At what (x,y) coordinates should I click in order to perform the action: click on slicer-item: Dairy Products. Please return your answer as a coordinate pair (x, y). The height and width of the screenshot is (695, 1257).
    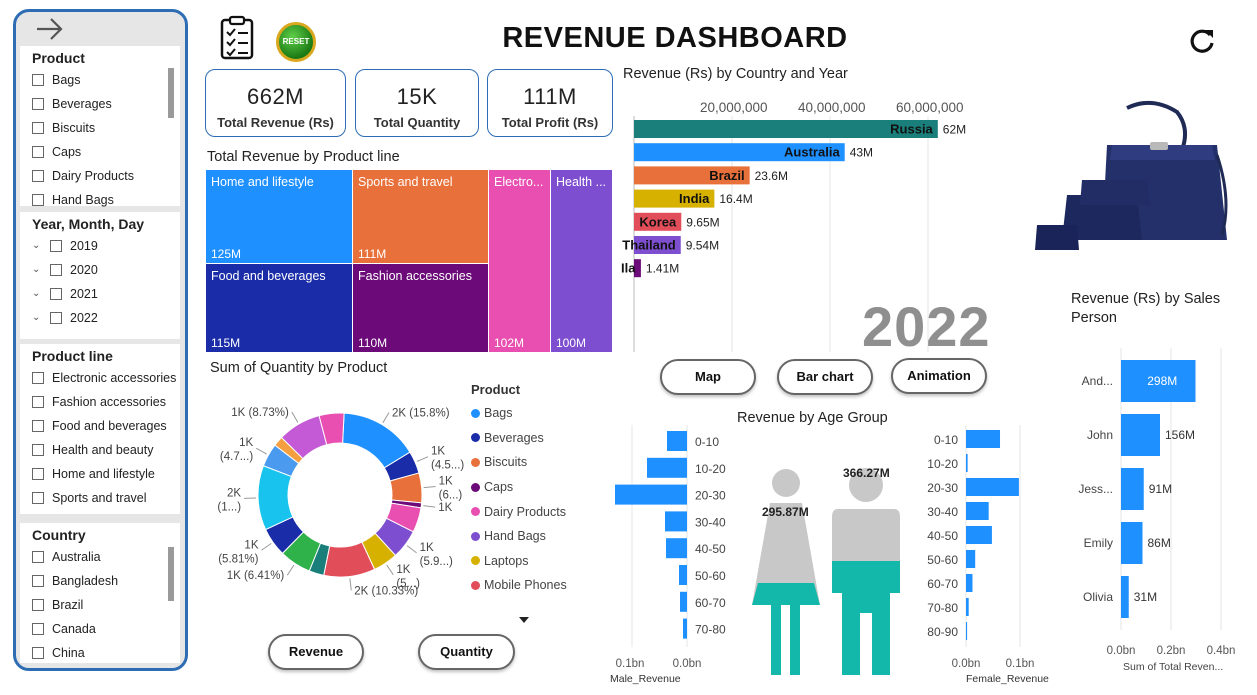
    Looking at the image, I should click on (100, 176).